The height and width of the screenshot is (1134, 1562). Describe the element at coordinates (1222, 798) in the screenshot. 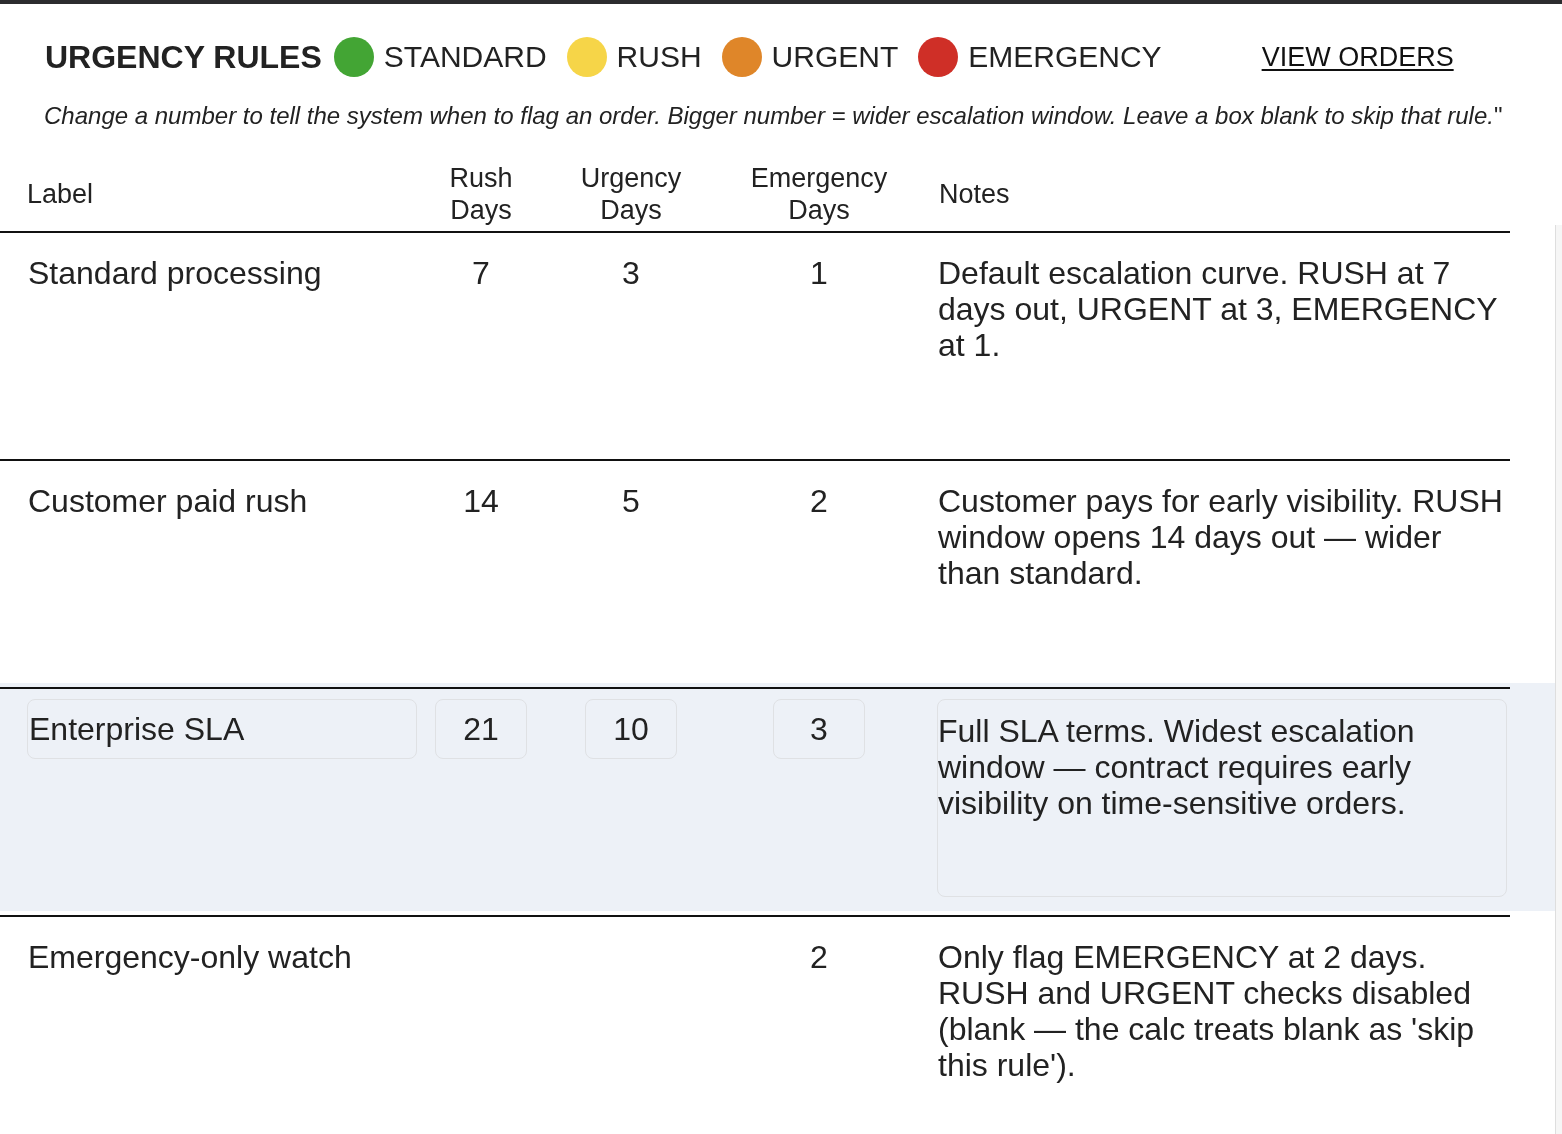

I see `notes-textarea: Full SLA terms. Widest escalation window — contract requires early visibility on time-sensitive orders.` at that location.